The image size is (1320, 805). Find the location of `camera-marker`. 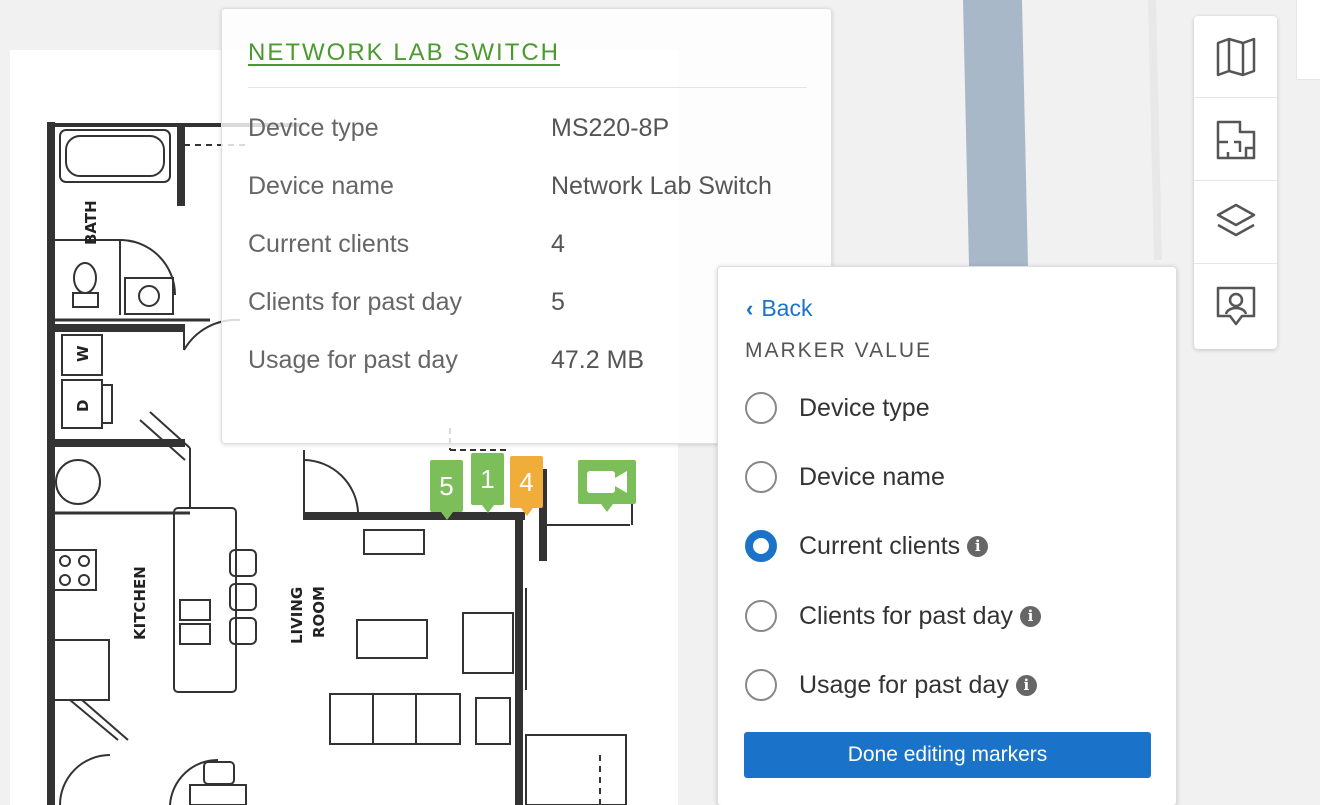

camera-marker is located at coordinates (607, 486).